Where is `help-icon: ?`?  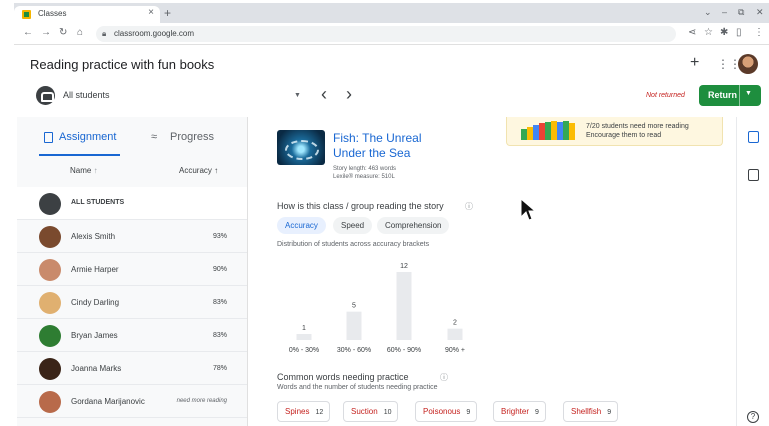
help-icon: ? is located at coordinates (753, 417).